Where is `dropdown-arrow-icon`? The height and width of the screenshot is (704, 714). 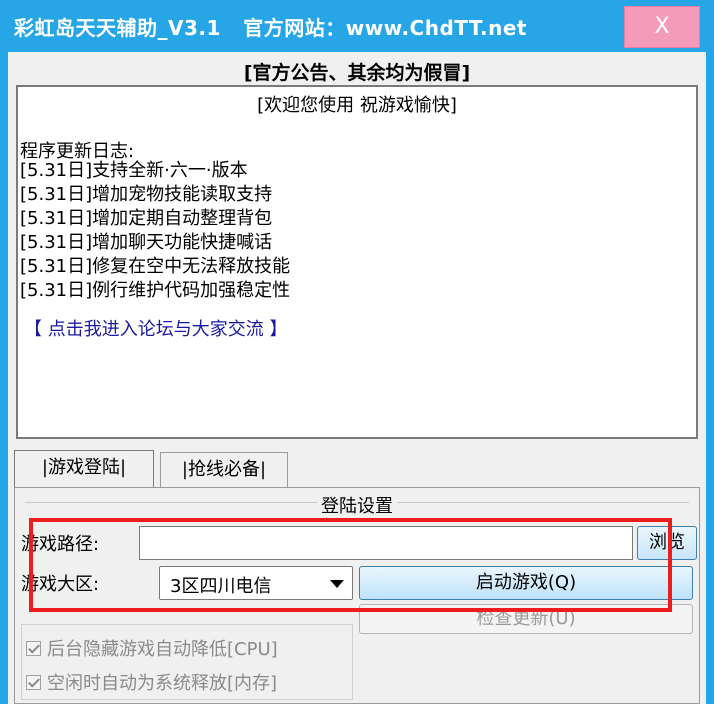
dropdown-arrow-icon is located at coordinates (337, 584).